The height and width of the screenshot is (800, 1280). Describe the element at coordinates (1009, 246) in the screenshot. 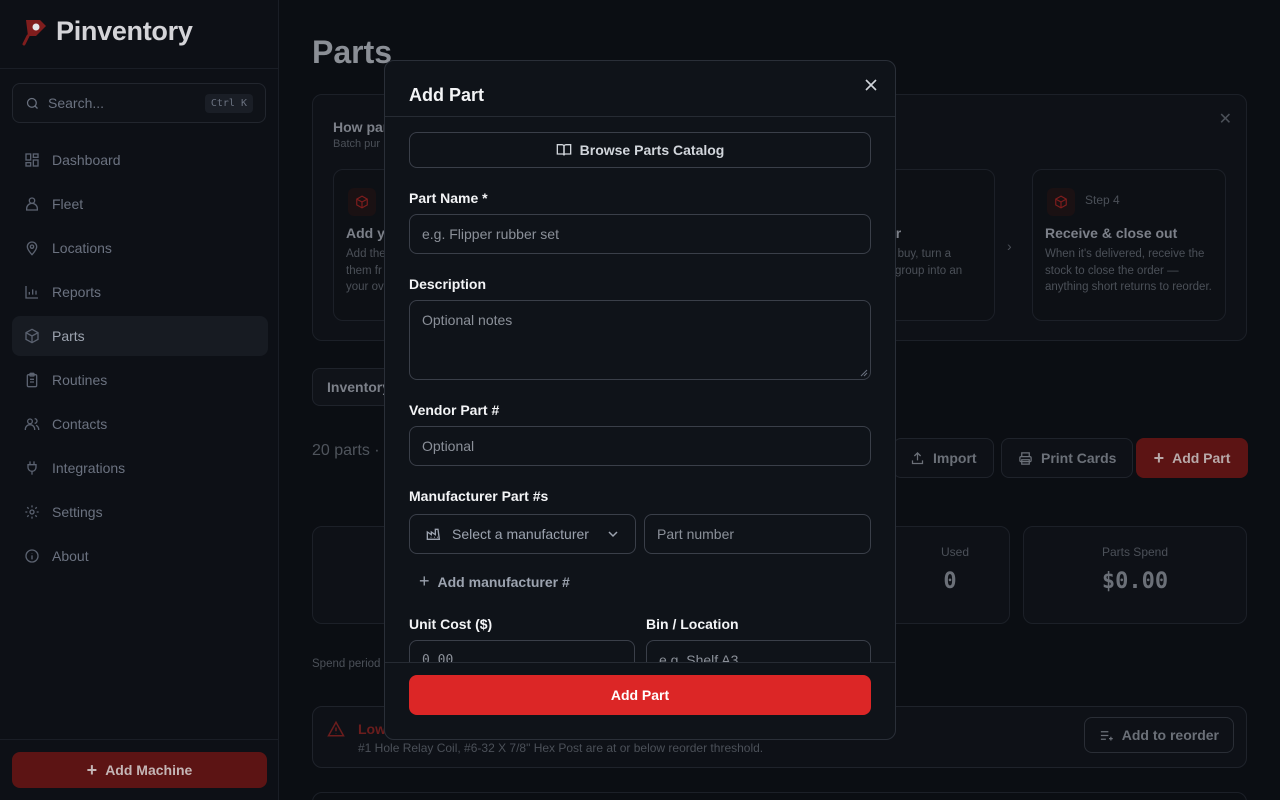

I see `chevron-right-icon: ›` at that location.